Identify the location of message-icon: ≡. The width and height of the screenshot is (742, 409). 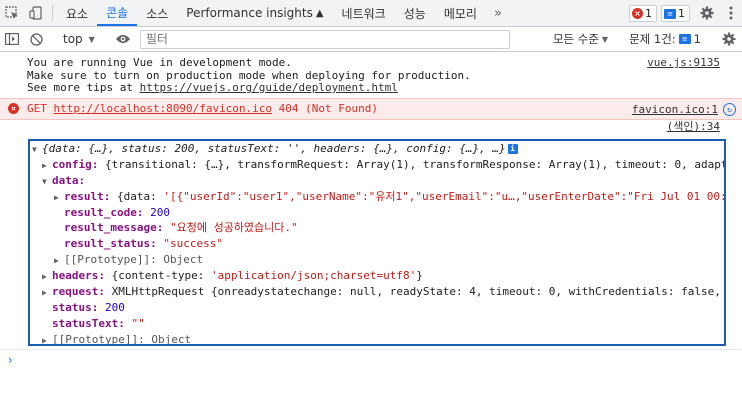
(670, 13).